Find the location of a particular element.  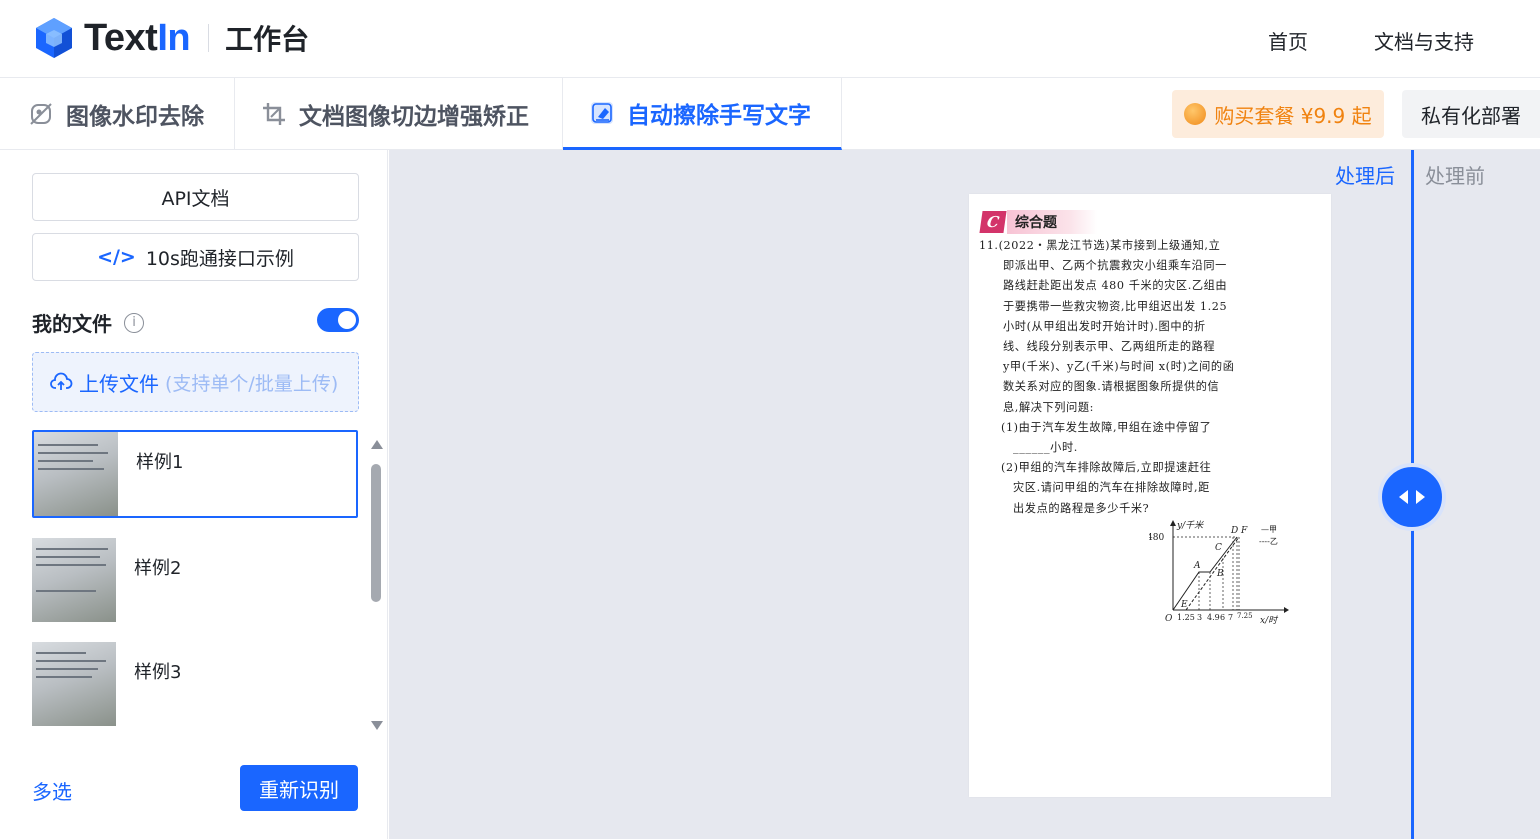

y-tick-label: 480 is located at coordinates (1156, 538).